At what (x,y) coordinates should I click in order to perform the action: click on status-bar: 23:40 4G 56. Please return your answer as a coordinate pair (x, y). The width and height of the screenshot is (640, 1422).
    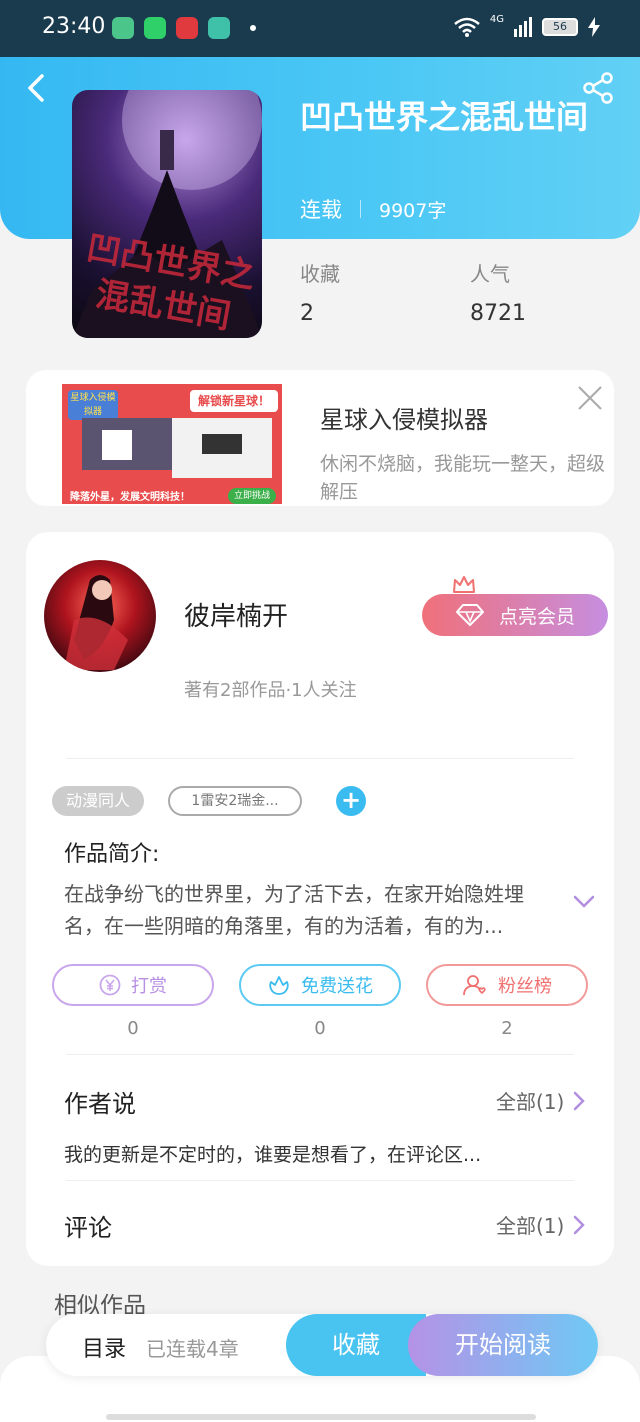
    Looking at the image, I should click on (320, 28).